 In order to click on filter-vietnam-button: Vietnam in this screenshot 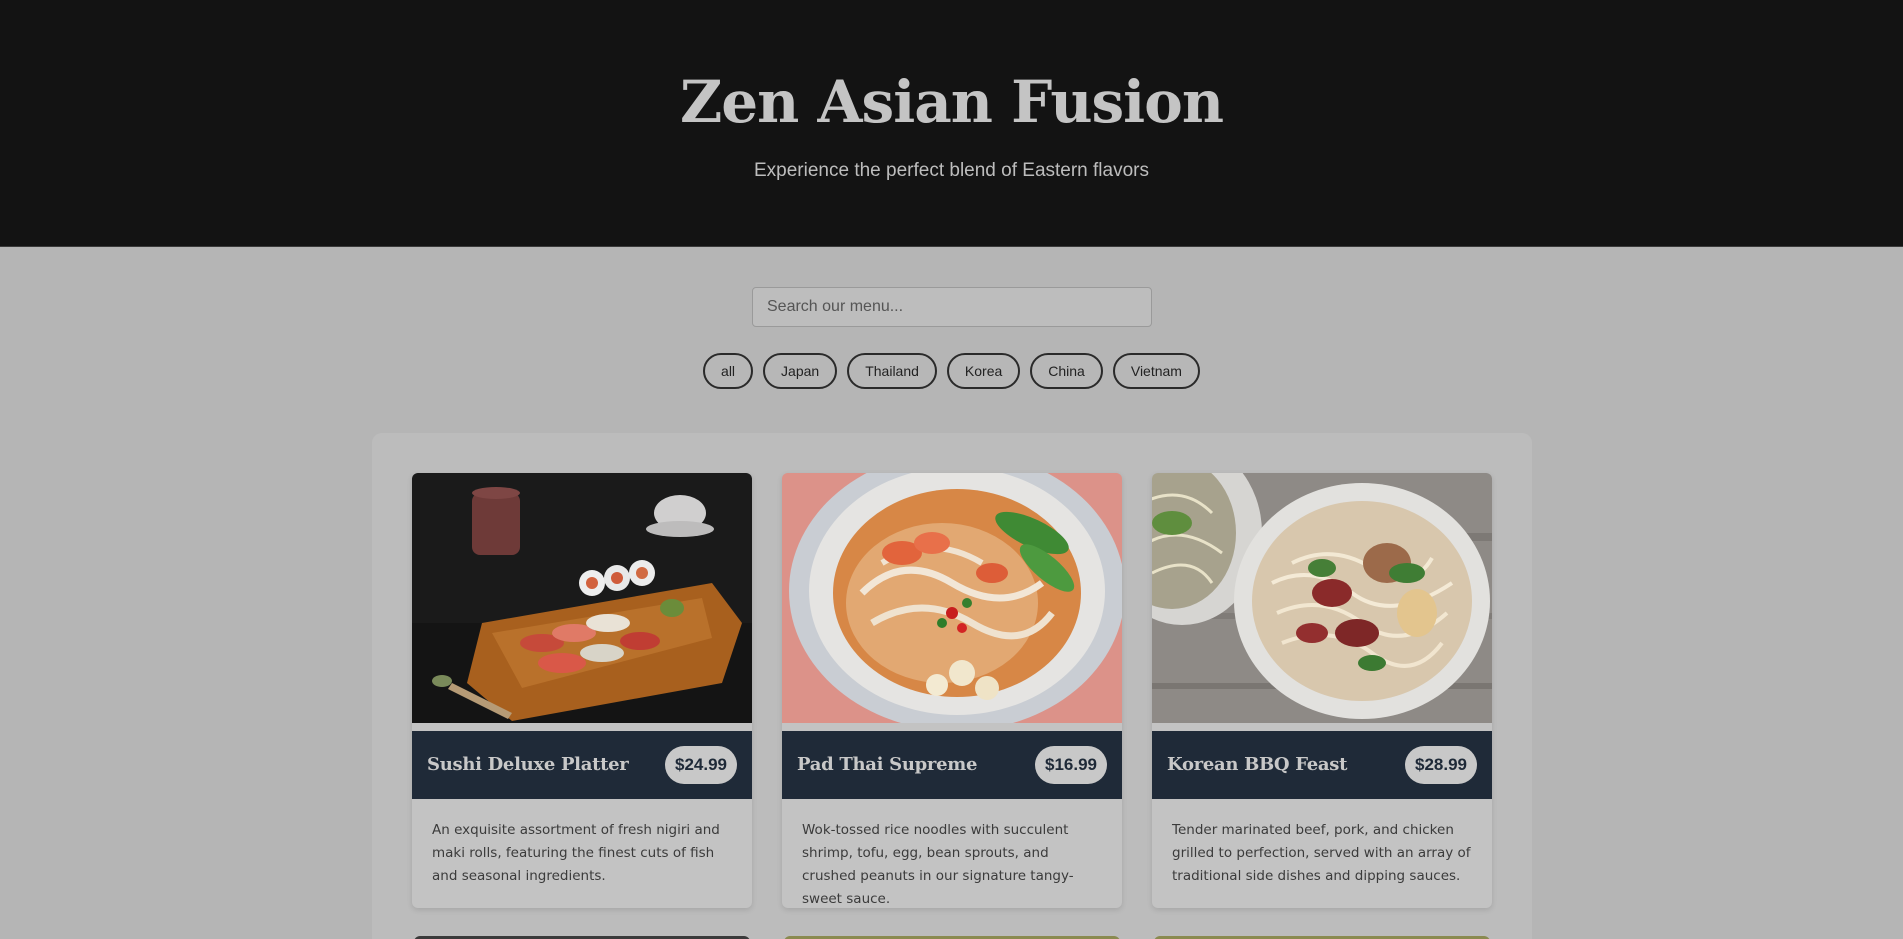, I will do `click(1156, 371)`.